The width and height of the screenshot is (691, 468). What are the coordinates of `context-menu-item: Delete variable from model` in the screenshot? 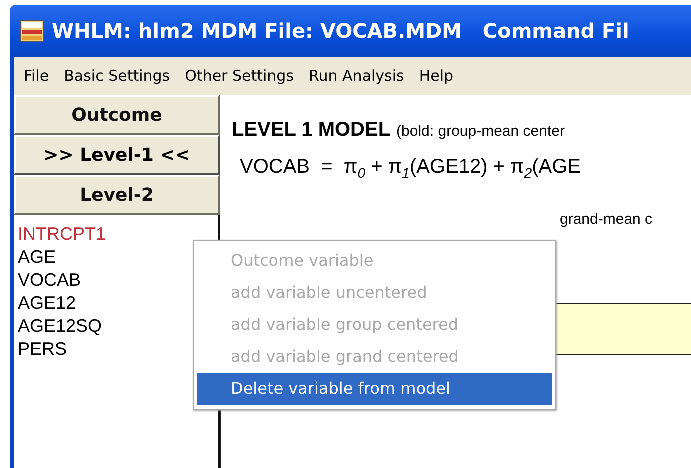 It's located at (374, 389).